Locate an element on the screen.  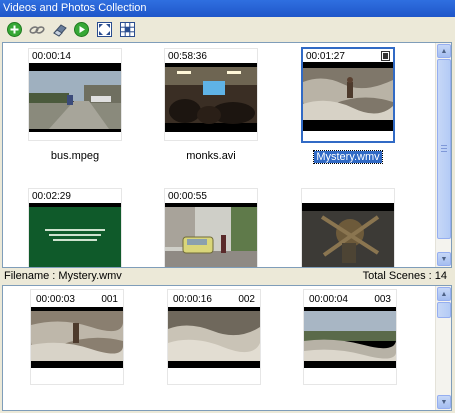
link-button is located at coordinates (36, 29).